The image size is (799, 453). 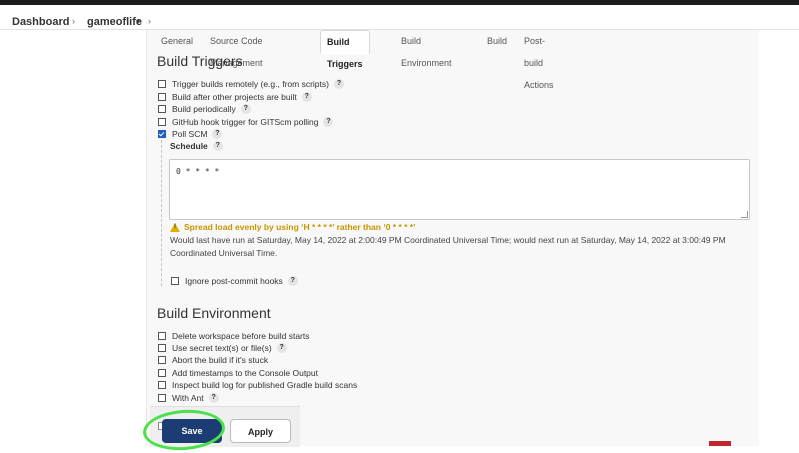 I want to click on use-secret-option: Use secret text(s) or file(s) ?, so click(x=222, y=347).